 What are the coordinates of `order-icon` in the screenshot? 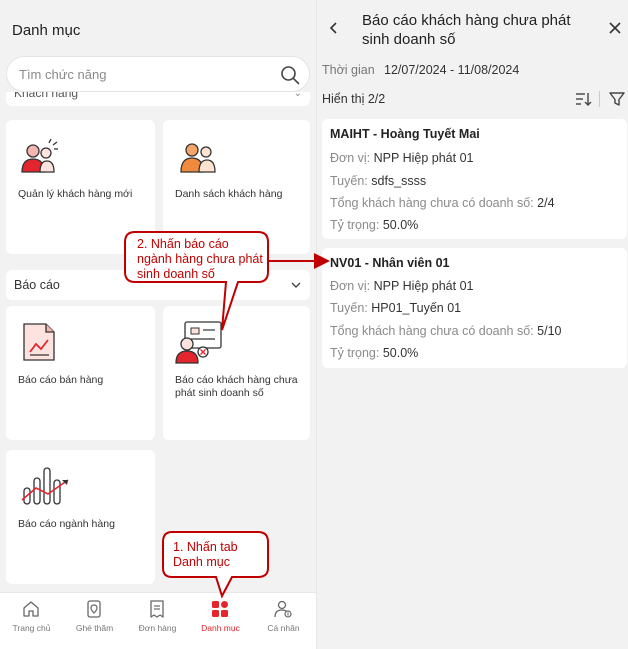 It's located at (157, 609).